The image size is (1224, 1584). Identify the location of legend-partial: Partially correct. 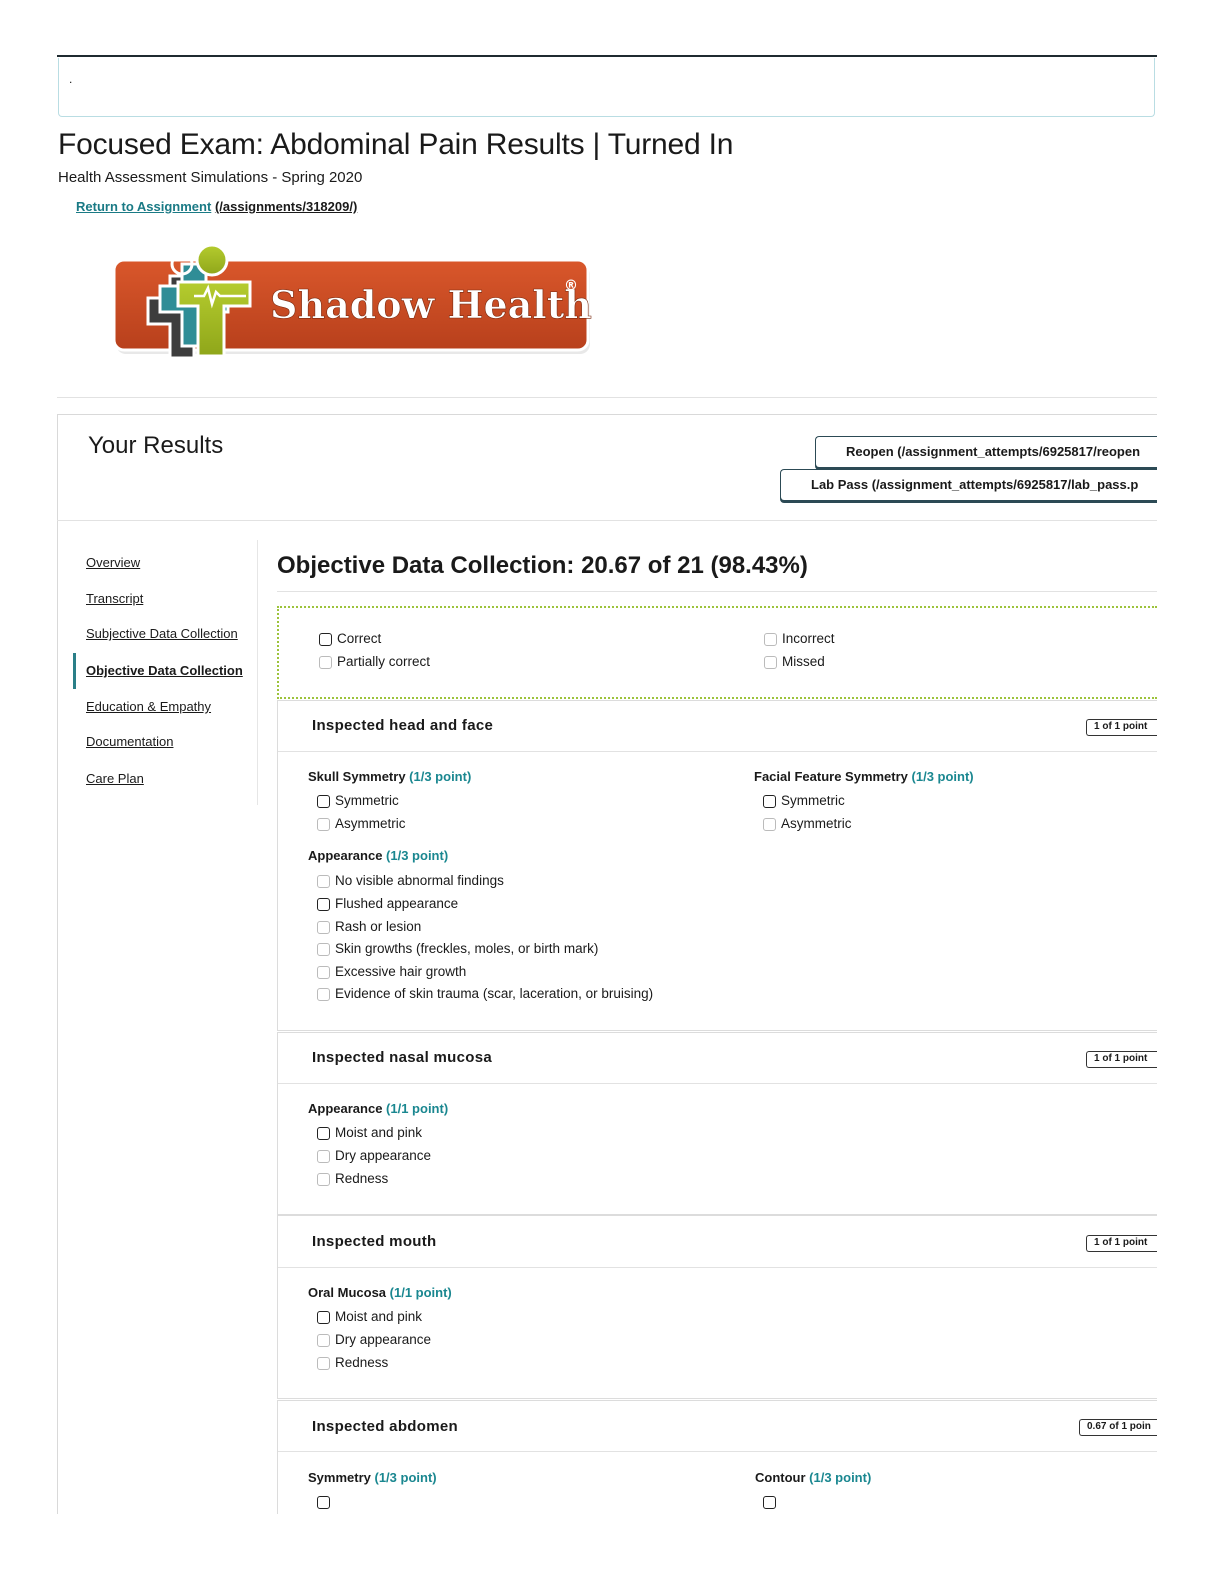
(374, 662).